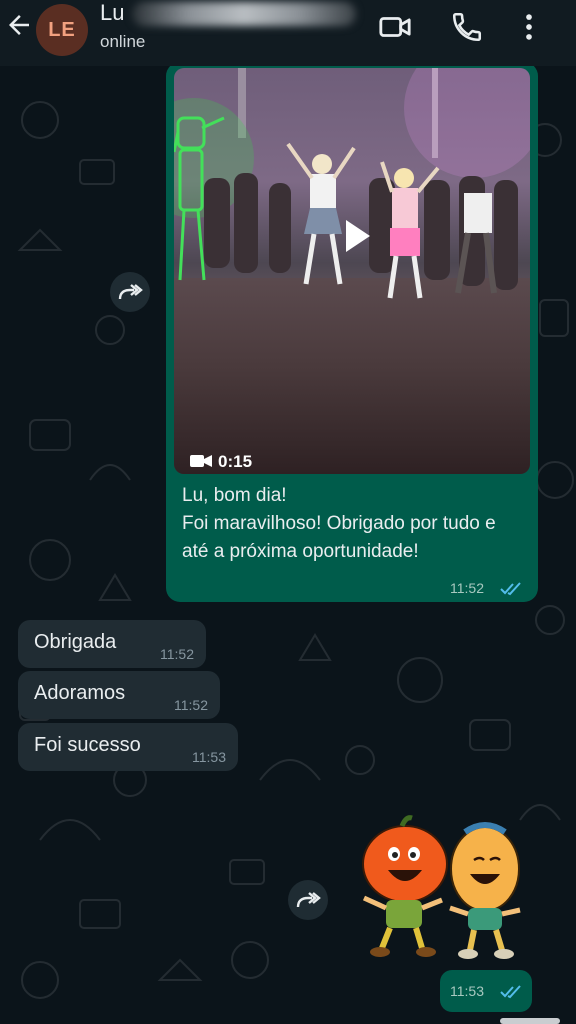  What do you see at coordinates (201, 461) in the screenshot?
I see `video-camera-icon` at bounding box center [201, 461].